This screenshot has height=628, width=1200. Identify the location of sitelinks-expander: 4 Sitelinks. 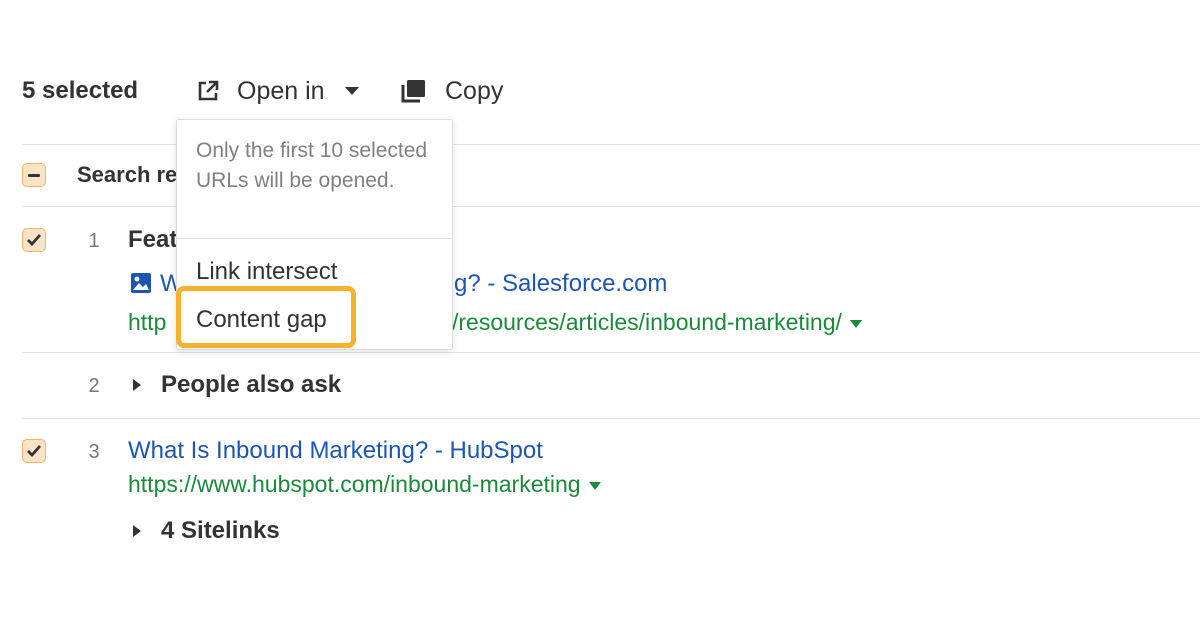
(206, 531).